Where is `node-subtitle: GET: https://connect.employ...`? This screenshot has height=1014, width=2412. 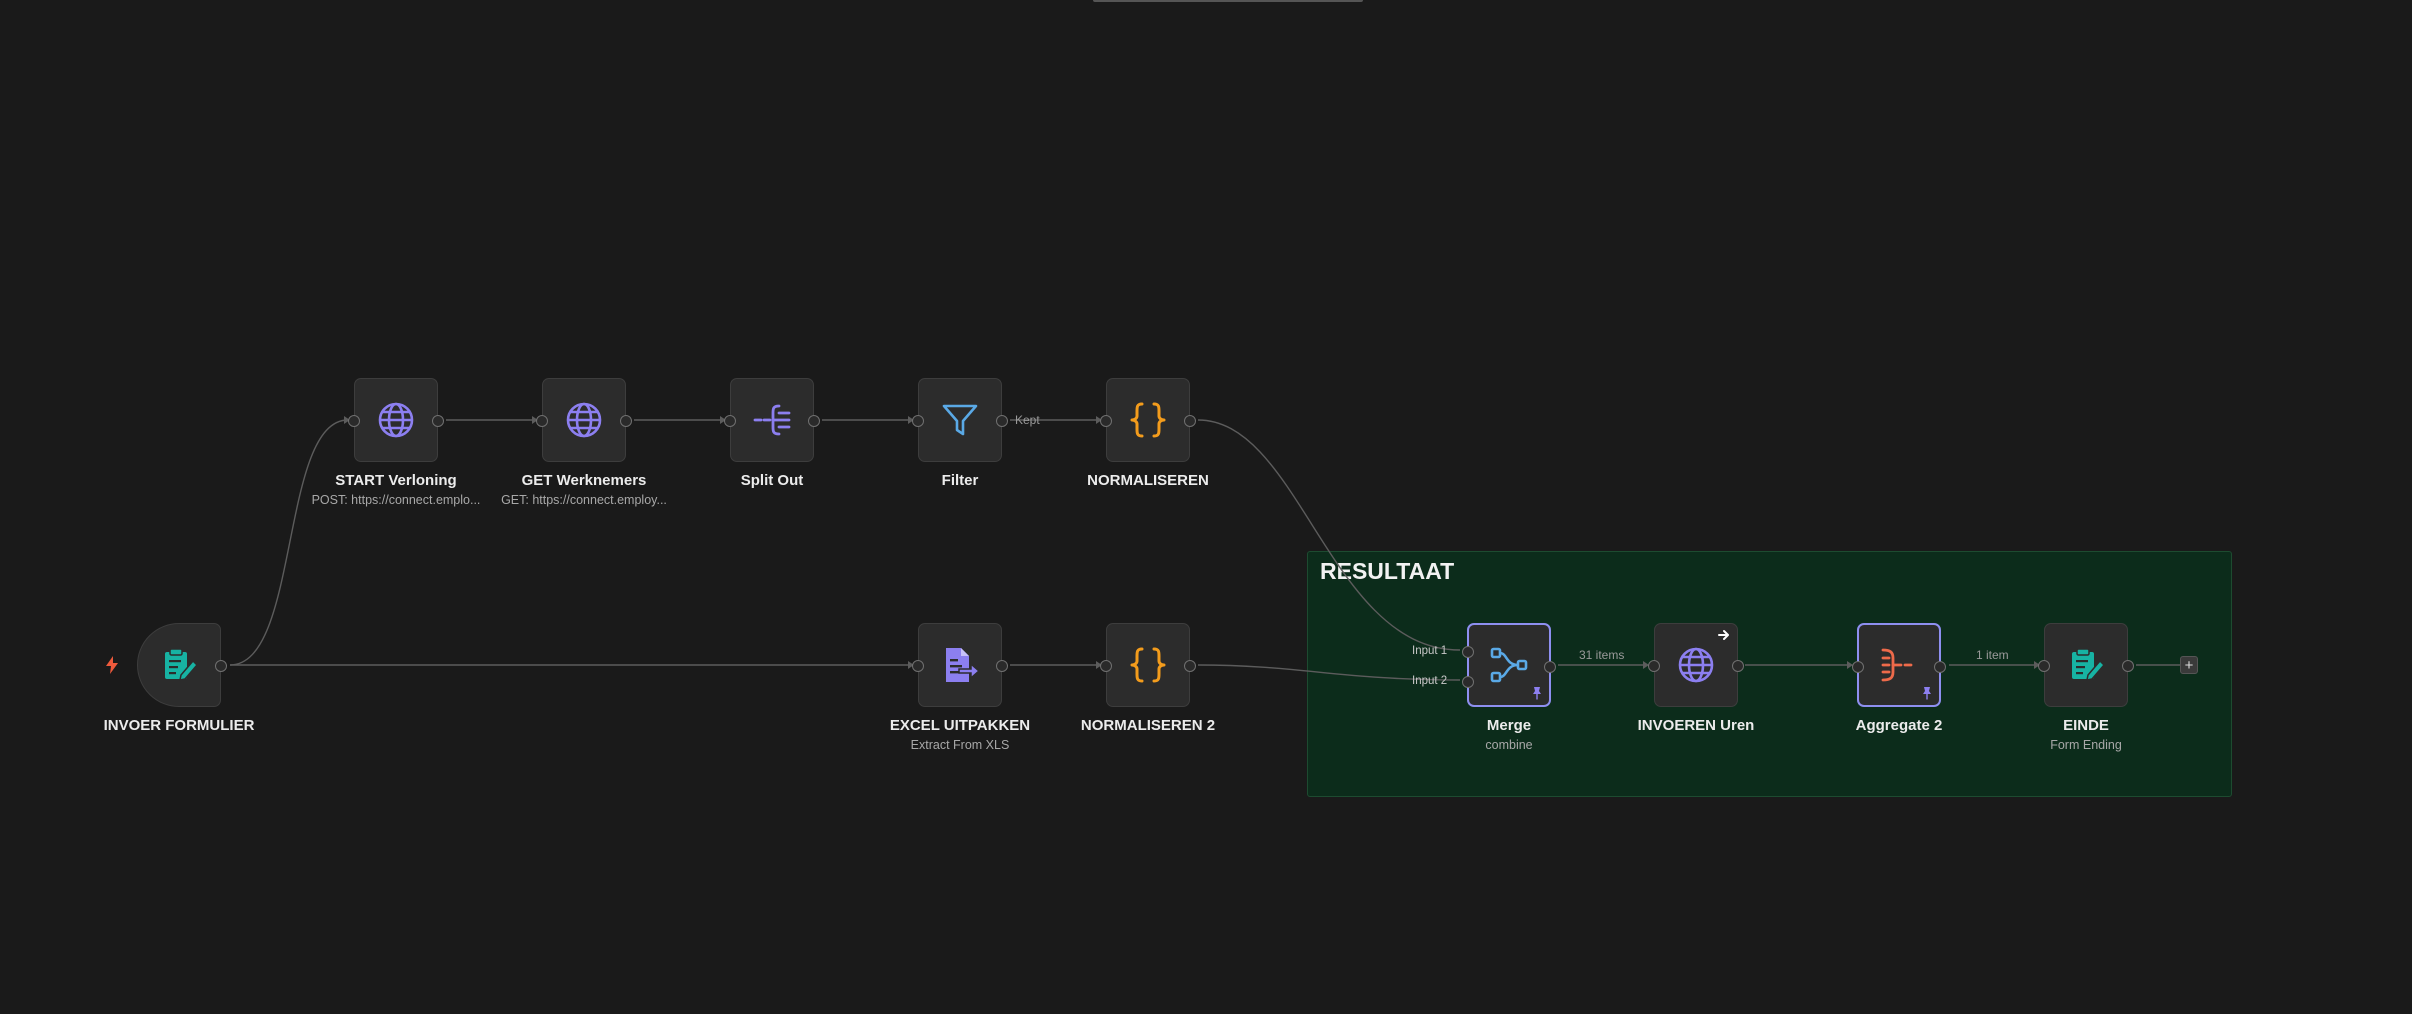 node-subtitle: GET: https://connect.employ... is located at coordinates (584, 500).